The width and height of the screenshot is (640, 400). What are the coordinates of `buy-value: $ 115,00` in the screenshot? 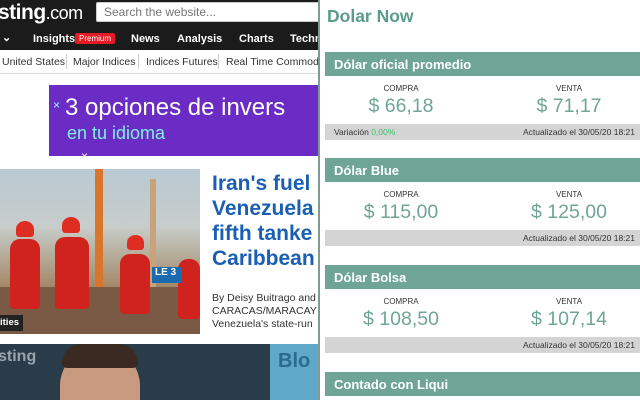 It's located at (401, 212).